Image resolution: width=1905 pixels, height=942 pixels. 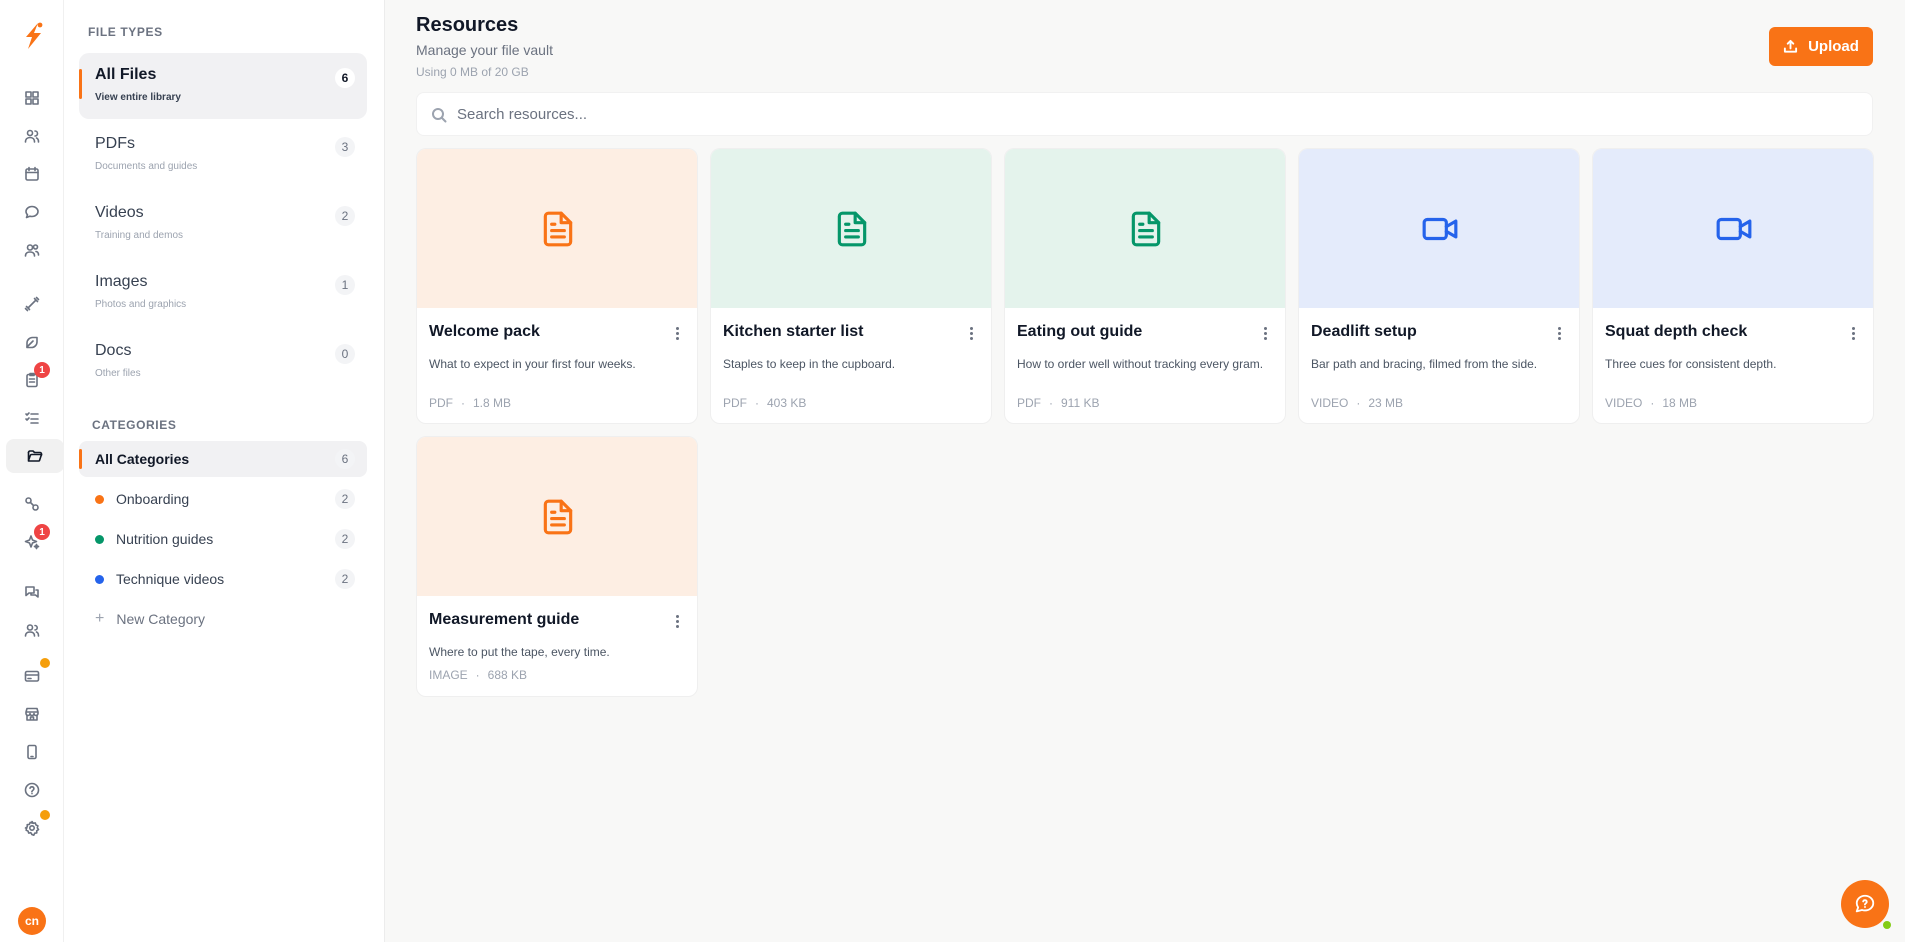 I want to click on category-all: All Categories 6, so click(x=223, y=459).